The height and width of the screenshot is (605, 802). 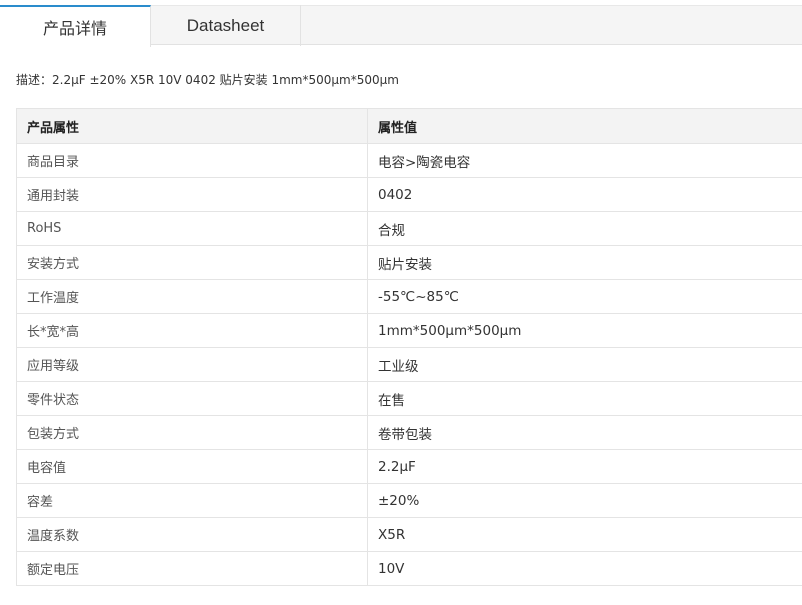 I want to click on attribute-name: 电容值, so click(x=192, y=466).